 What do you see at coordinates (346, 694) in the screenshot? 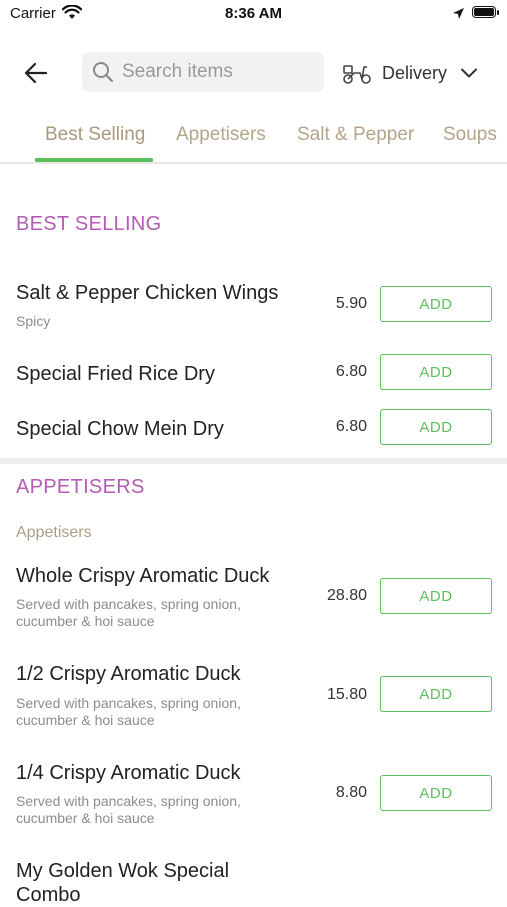
I see `item-price: 15.80` at bounding box center [346, 694].